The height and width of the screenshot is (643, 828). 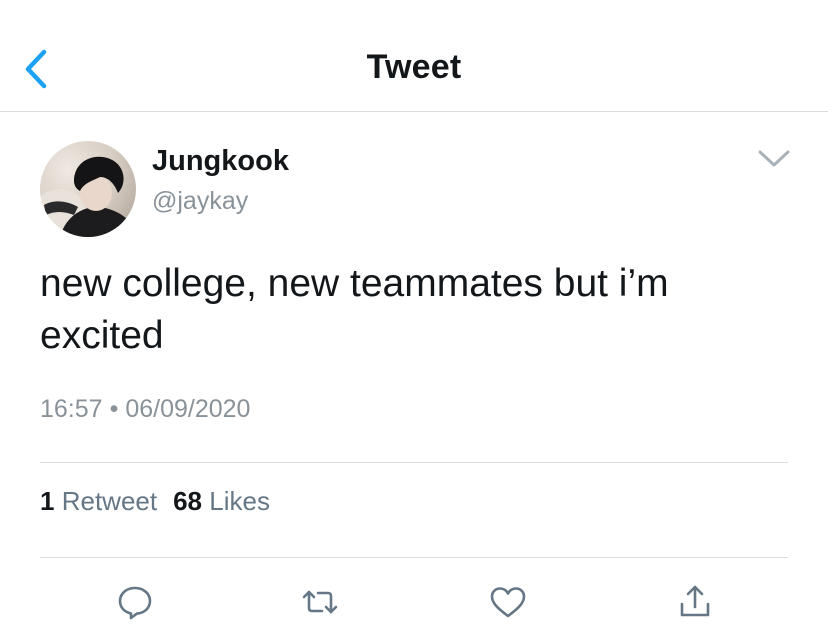 I want to click on heart-icon, so click(x=508, y=602).